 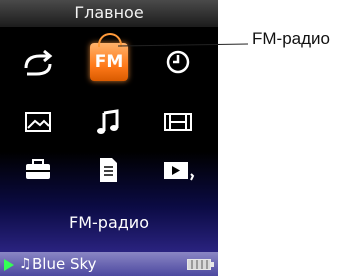 I want to click on slideshow-icon, so click(x=178, y=170).